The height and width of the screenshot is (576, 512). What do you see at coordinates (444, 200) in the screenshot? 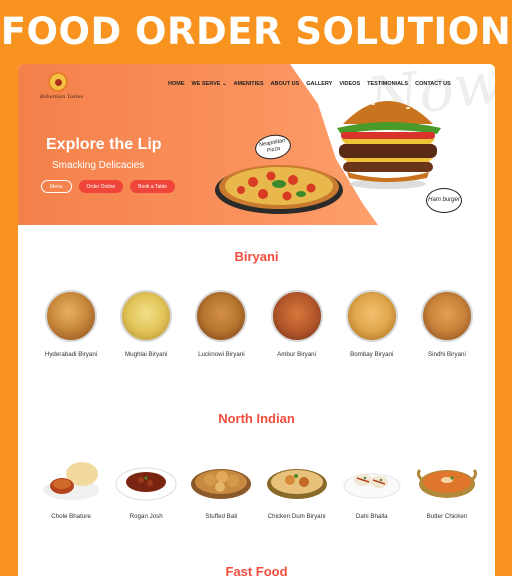
I see `burger-callout-bubble: Ham burger` at bounding box center [444, 200].